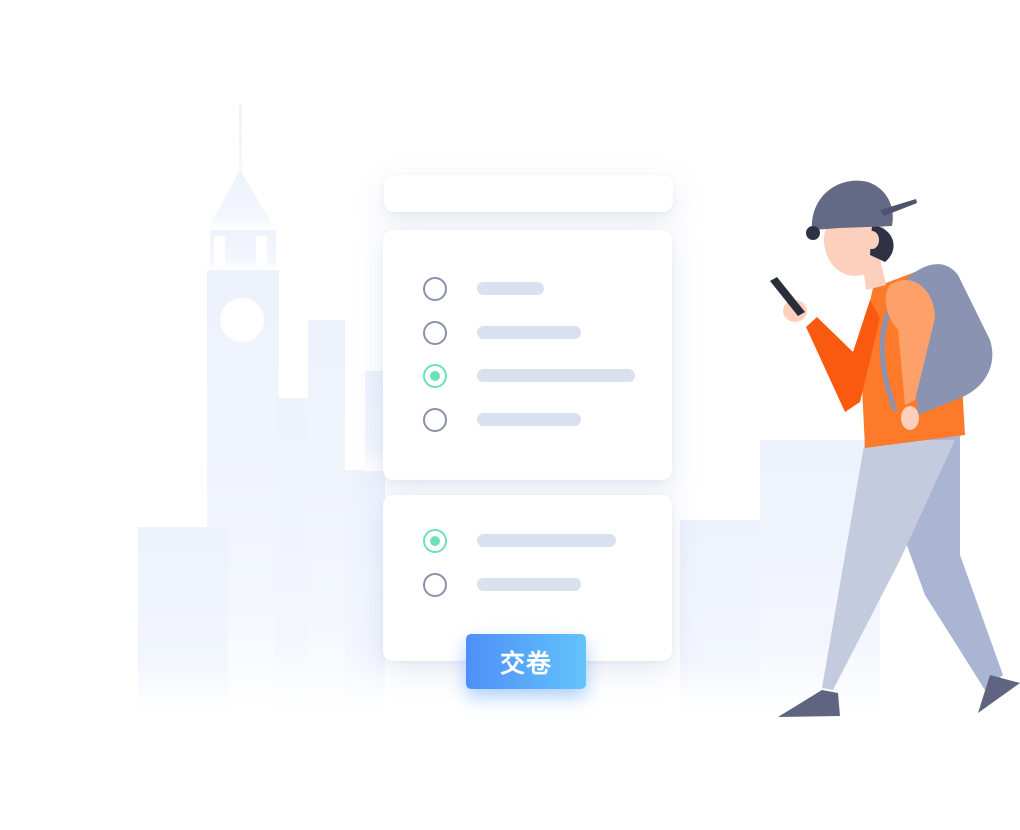 This screenshot has height=830, width=1020. What do you see at coordinates (528, 193) in the screenshot?
I see `survey-title-bar` at bounding box center [528, 193].